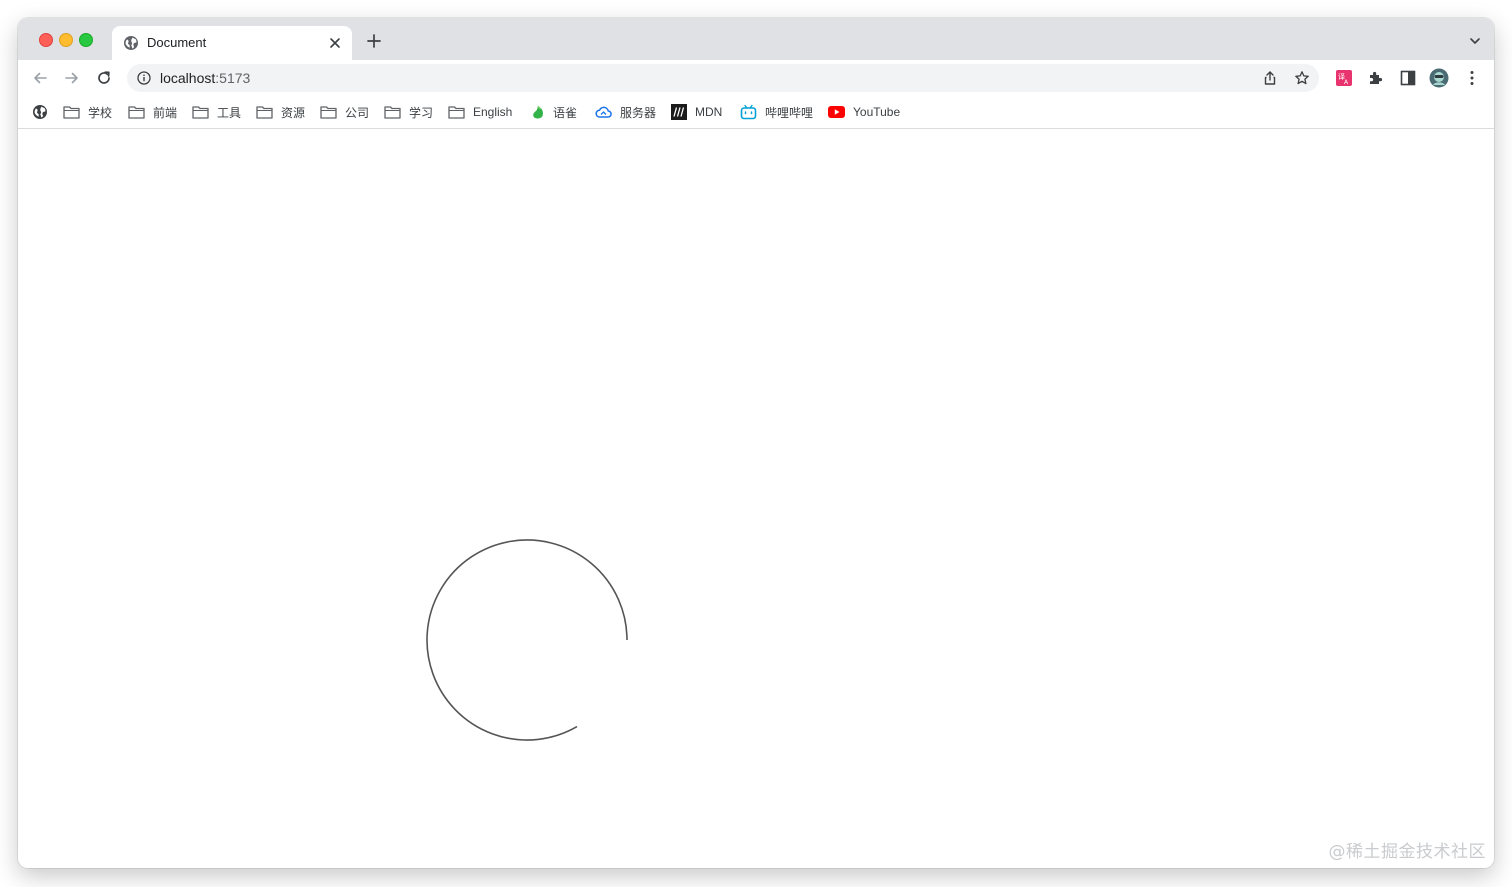 This screenshot has height=887, width=1512. Describe the element at coordinates (66, 40) in the screenshot. I see `minimize-window-button` at that location.